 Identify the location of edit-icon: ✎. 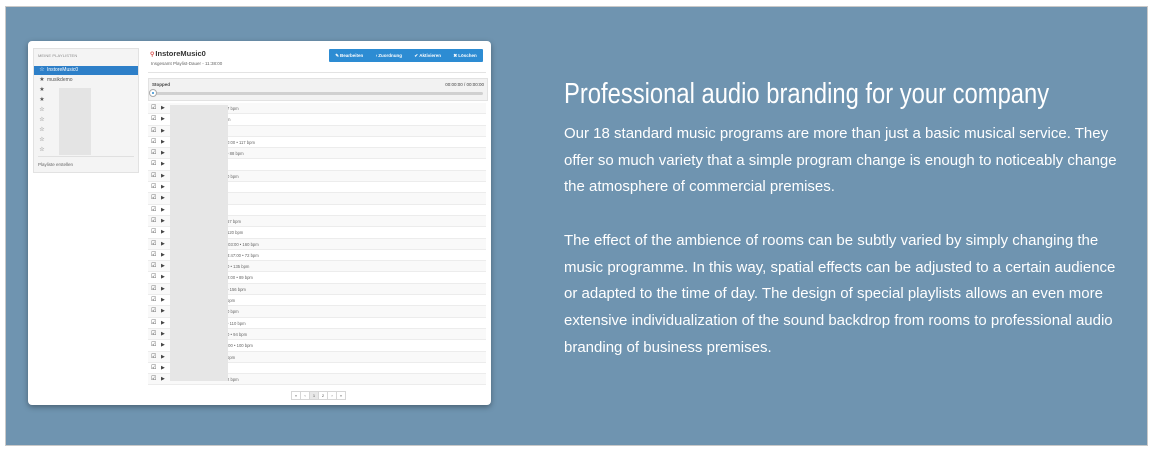
(337, 55).